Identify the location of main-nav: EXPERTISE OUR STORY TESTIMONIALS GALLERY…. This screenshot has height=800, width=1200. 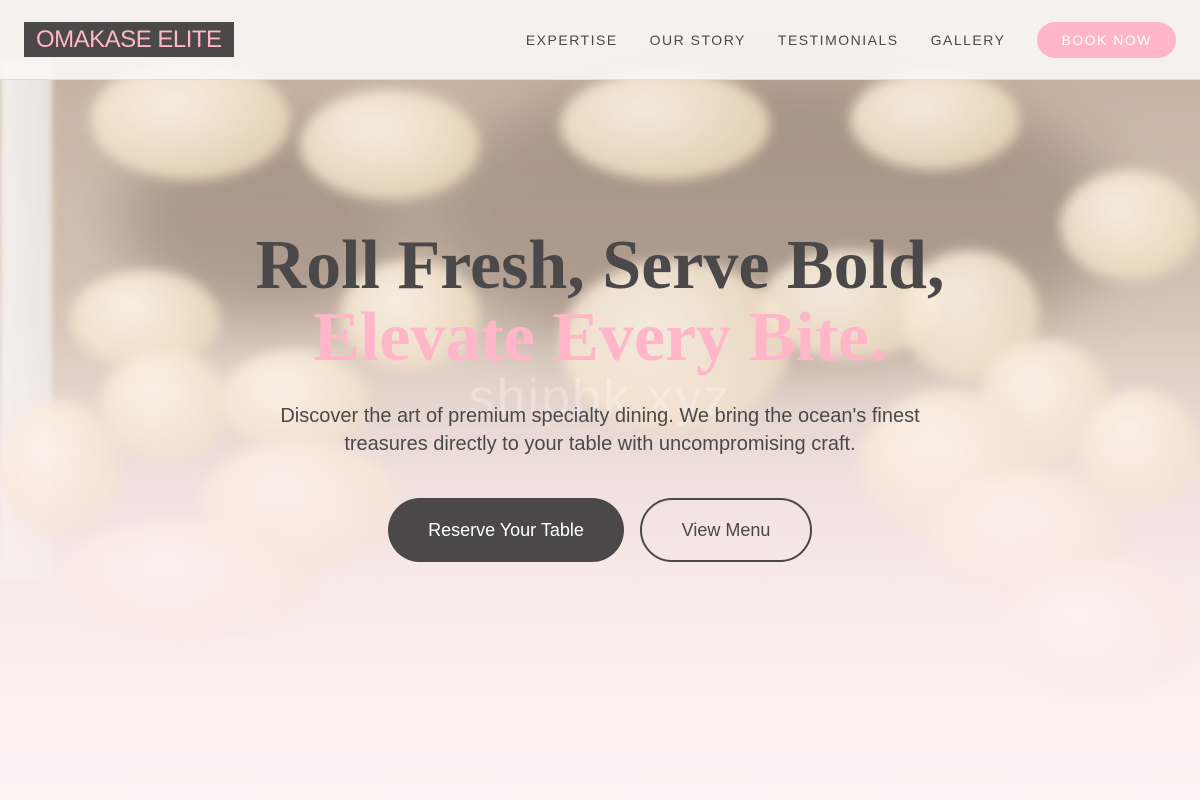
(851, 39).